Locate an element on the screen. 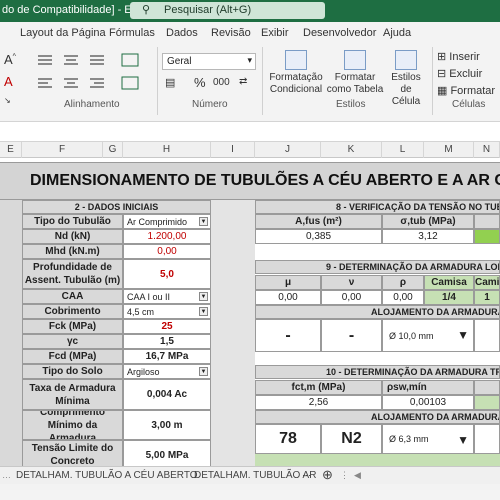  sheet-tab: DETALHAM. TUBULÃO A CÉU ABERTO is located at coordinates (107, 475).